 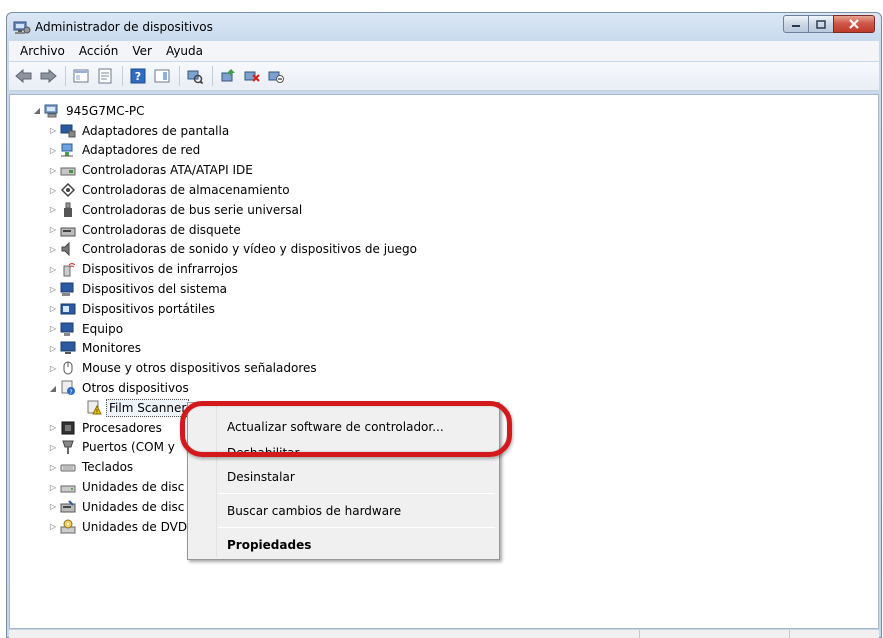 What do you see at coordinates (133, 487) in the screenshot?
I see `tree-item-label: Unidades de disc` at bounding box center [133, 487].